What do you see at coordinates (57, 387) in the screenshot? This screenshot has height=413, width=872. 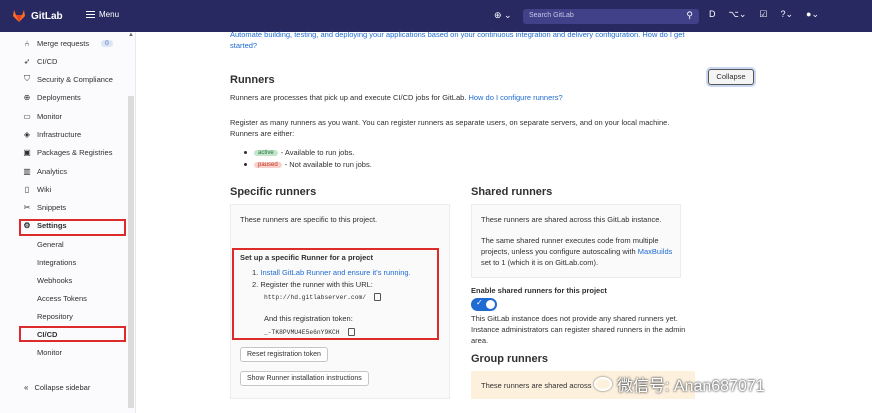 I see `collapse-sidebar-button: « Collapse sidebar` at bounding box center [57, 387].